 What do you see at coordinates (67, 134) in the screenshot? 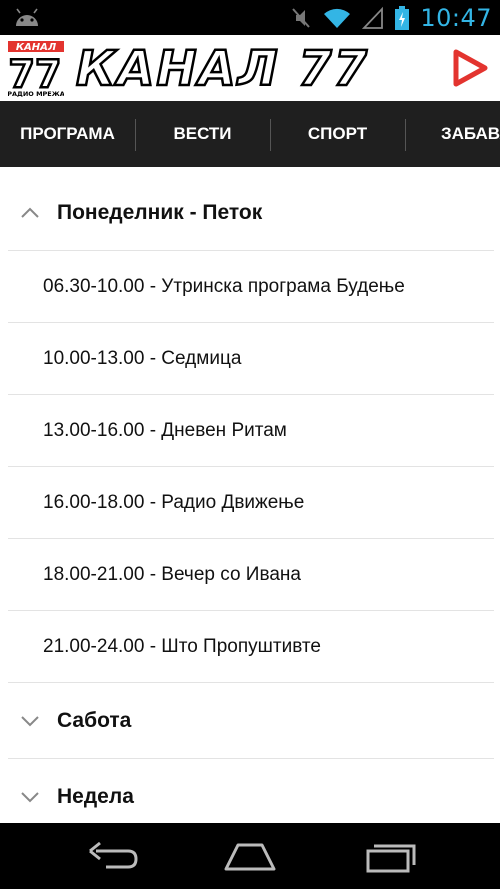
I see `tab-programa: ПРОГРАМА` at bounding box center [67, 134].